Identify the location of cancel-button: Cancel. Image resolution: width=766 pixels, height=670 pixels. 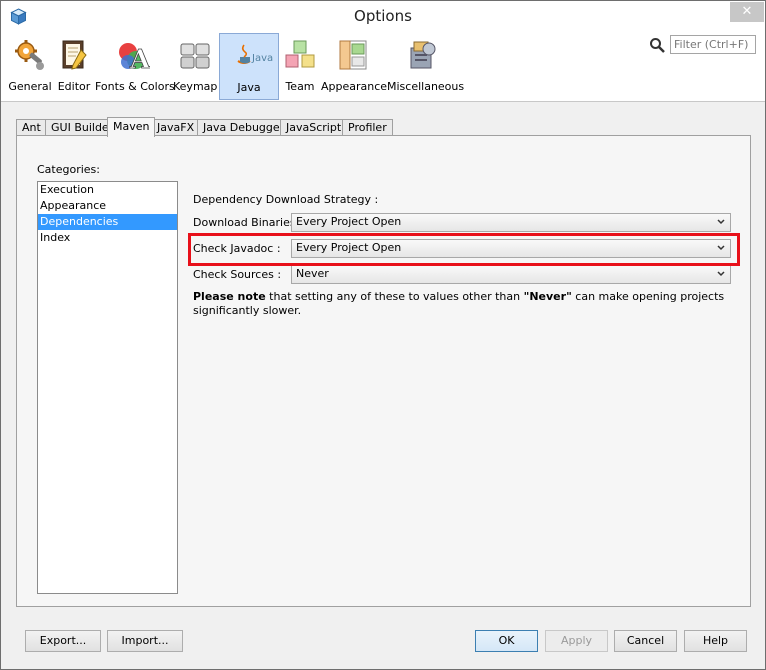
(645, 641).